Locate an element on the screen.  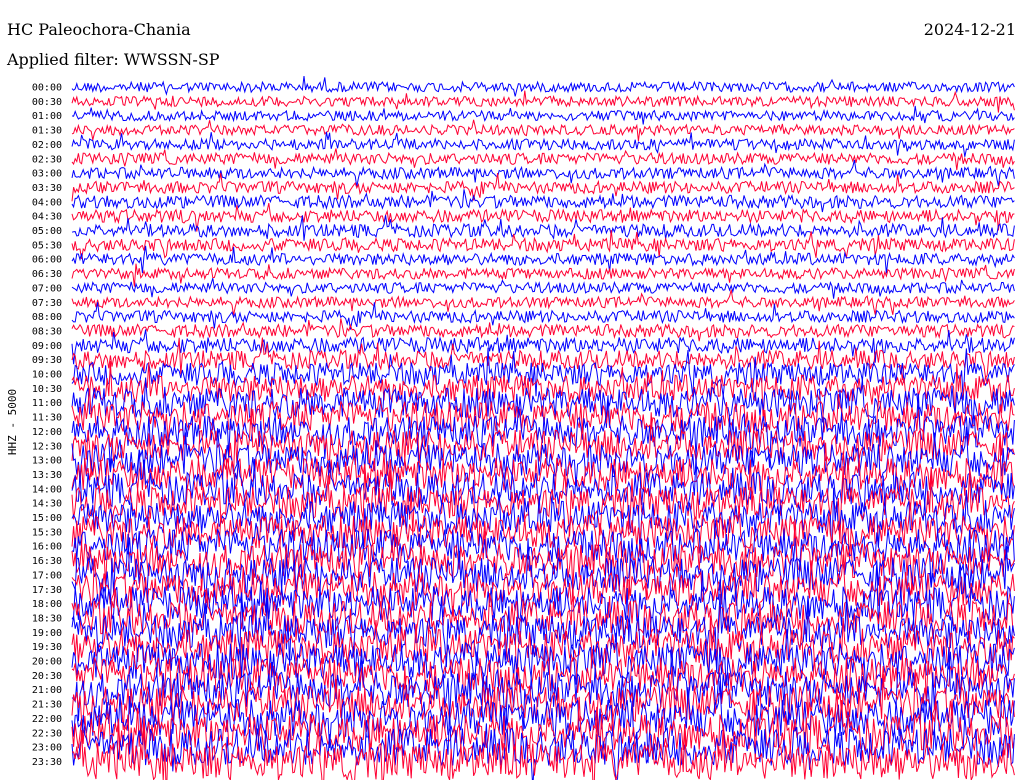
row-time-label: 10:30 is located at coordinates (47, 389).